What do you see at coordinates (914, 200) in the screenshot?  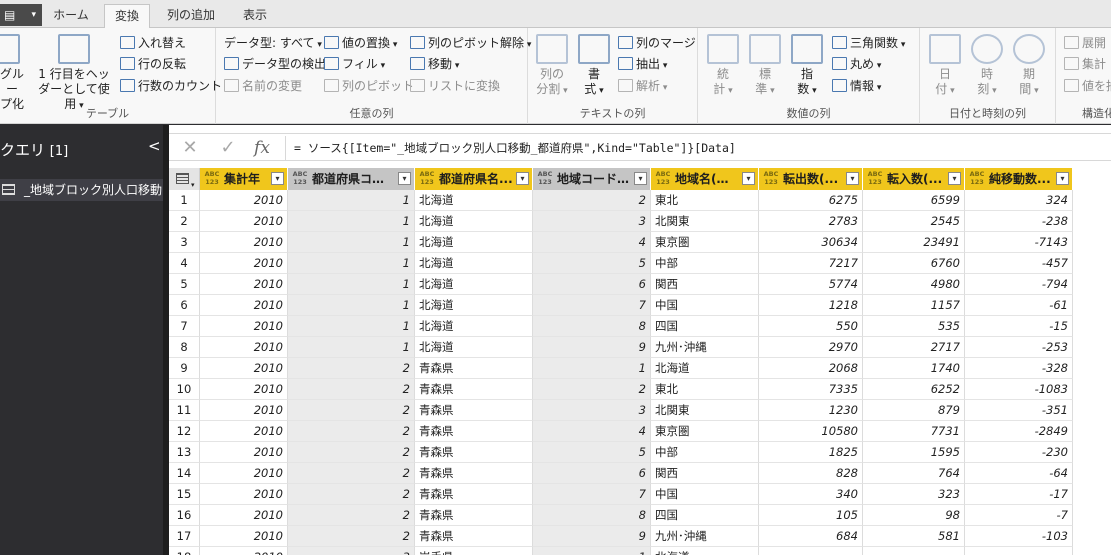 I see `table-cell: 6599` at bounding box center [914, 200].